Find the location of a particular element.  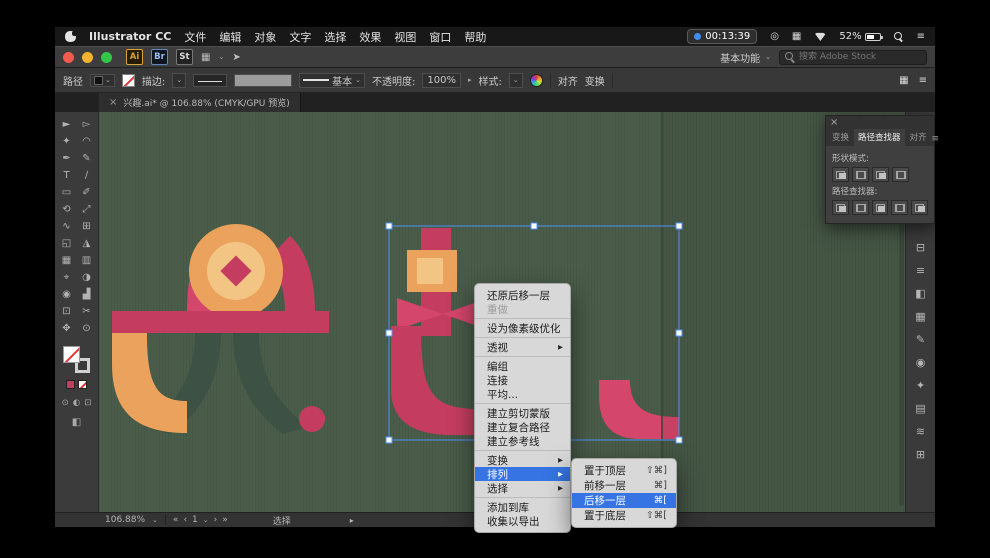

fill-stroke-control is located at coordinates (76, 359).